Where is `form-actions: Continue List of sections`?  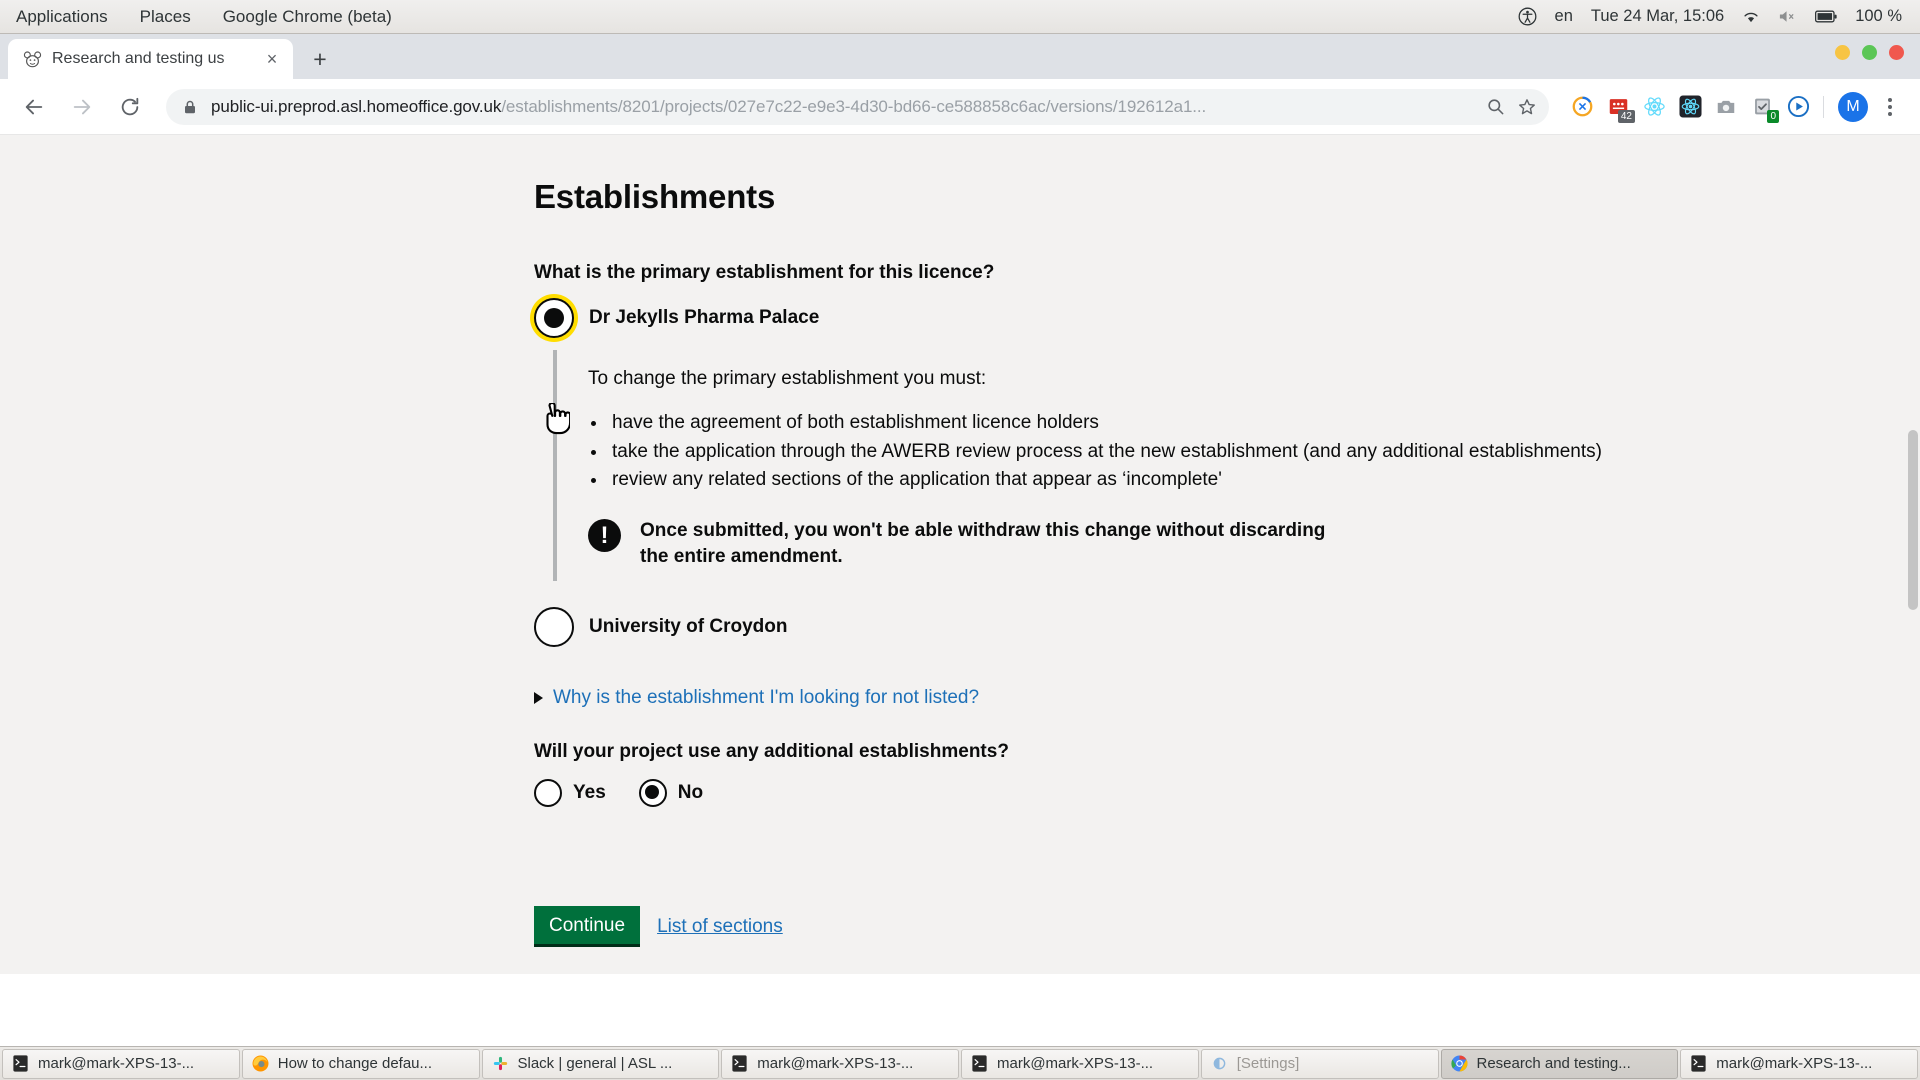 form-actions: Continue List of sections is located at coordinates (1094, 927).